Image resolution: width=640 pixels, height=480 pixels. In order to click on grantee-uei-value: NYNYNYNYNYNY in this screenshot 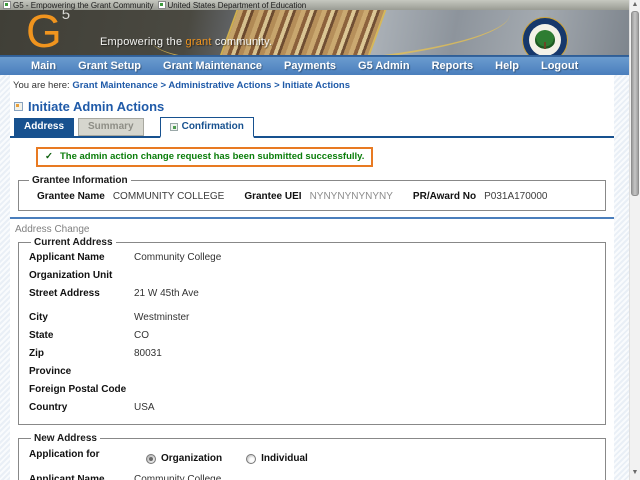, I will do `click(351, 196)`.